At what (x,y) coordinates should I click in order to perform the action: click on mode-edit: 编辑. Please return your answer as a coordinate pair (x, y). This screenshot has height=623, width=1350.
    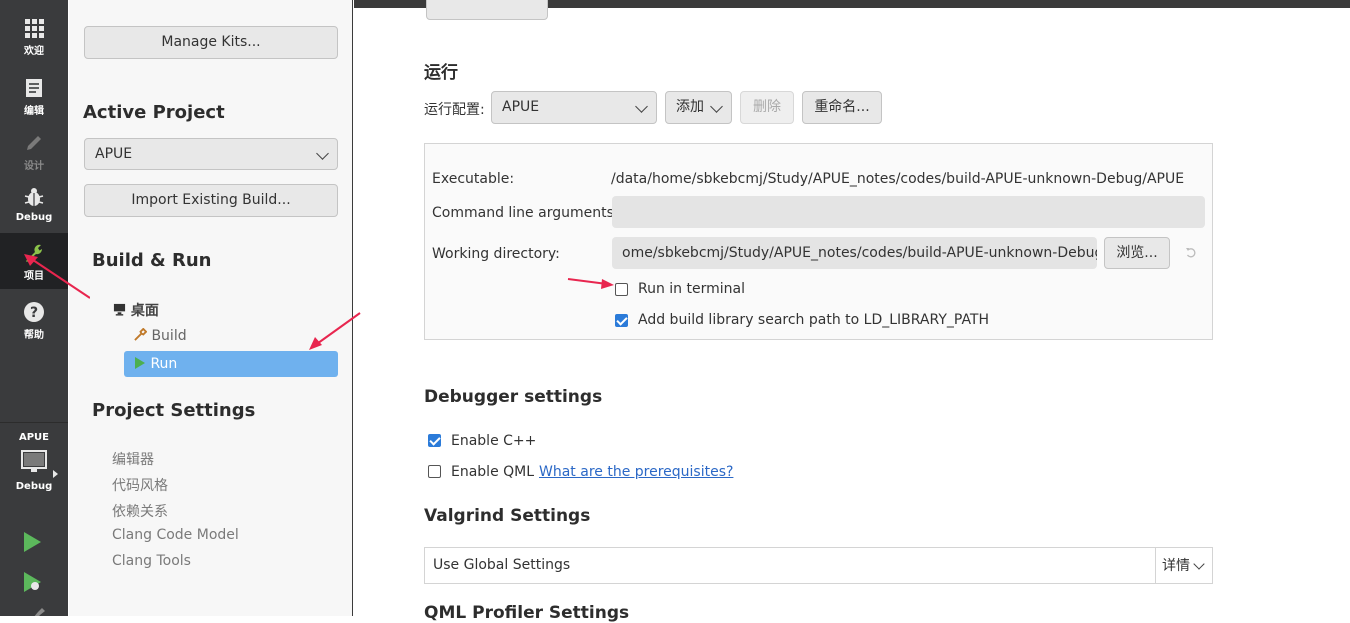
    Looking at the image, I should click on (34, 102).